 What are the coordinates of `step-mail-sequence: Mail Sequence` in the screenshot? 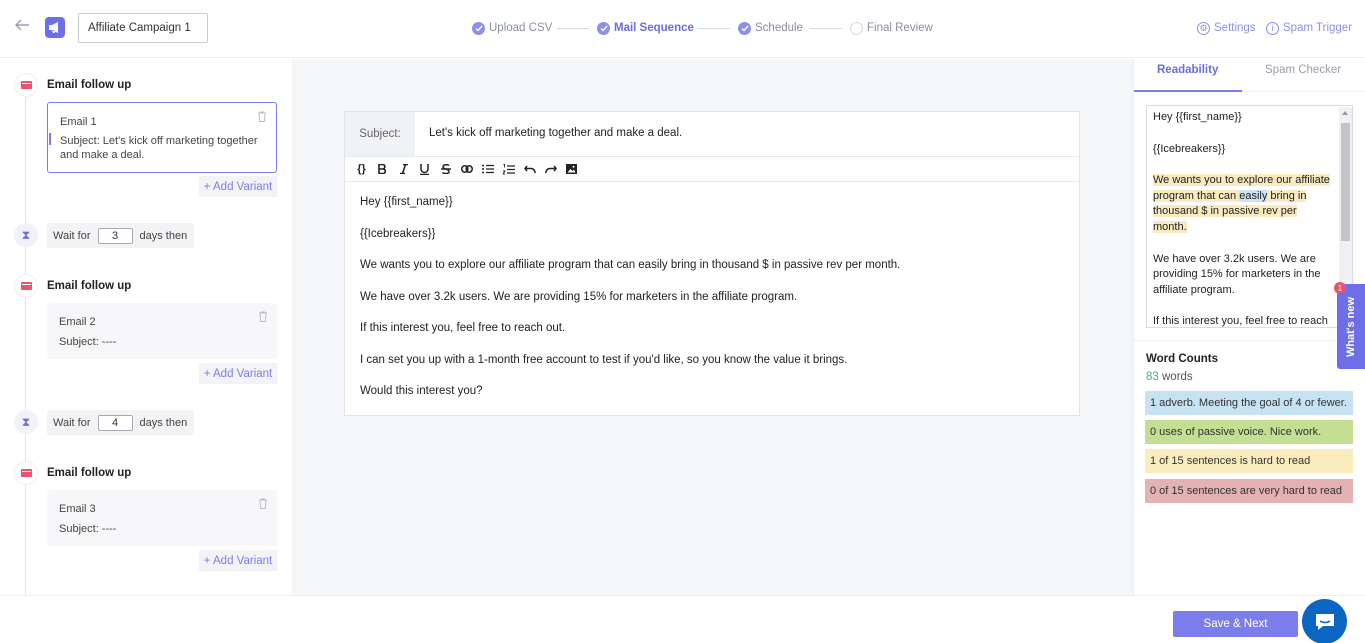 It's located at (645, 28).